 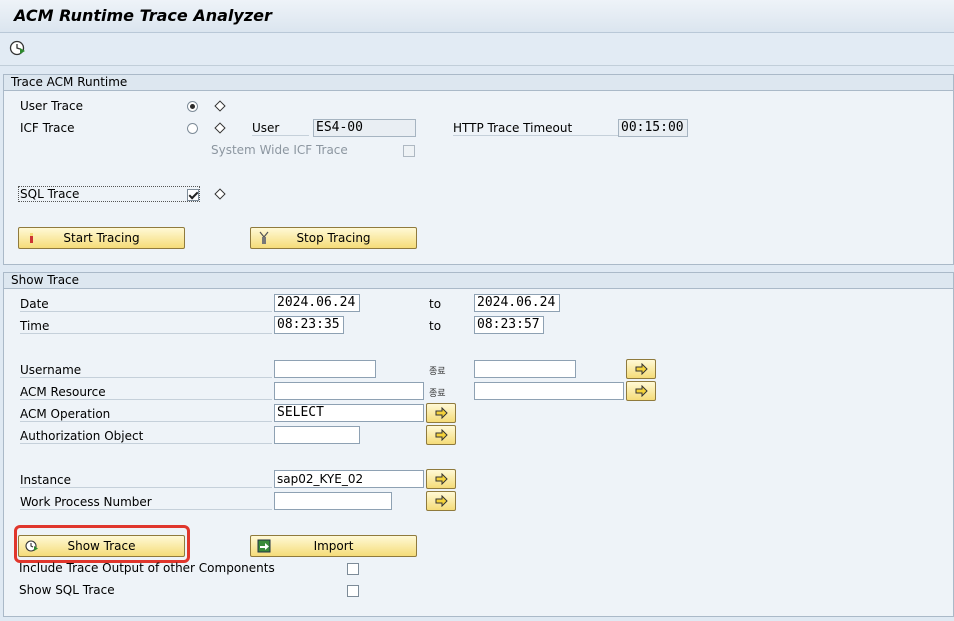 What do you see at coordinates (349, 391) in the screenshot?
I see `acm-resource-from-field` at bounding box center [349, 391].